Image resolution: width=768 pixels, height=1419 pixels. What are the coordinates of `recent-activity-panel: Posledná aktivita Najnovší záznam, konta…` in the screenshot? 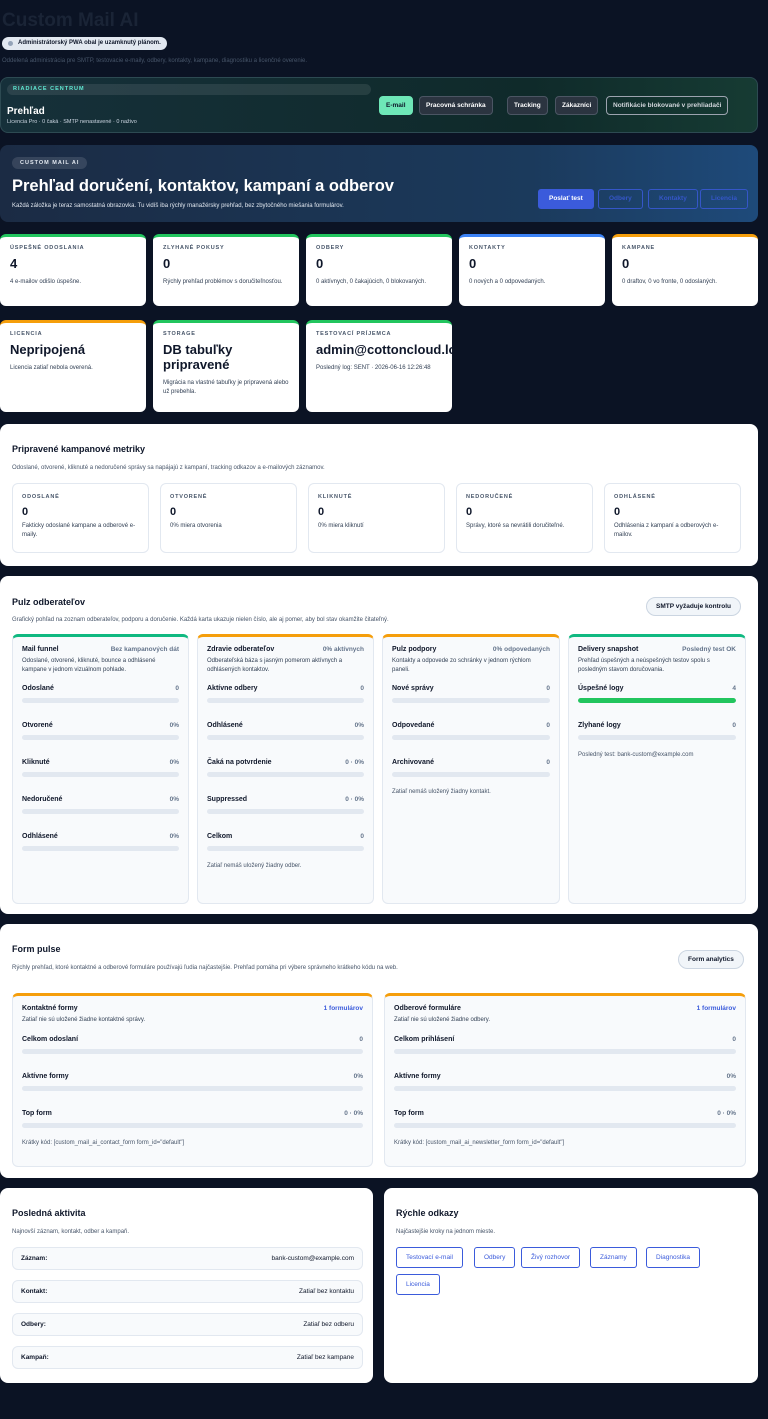 It's located at (186, 1285).